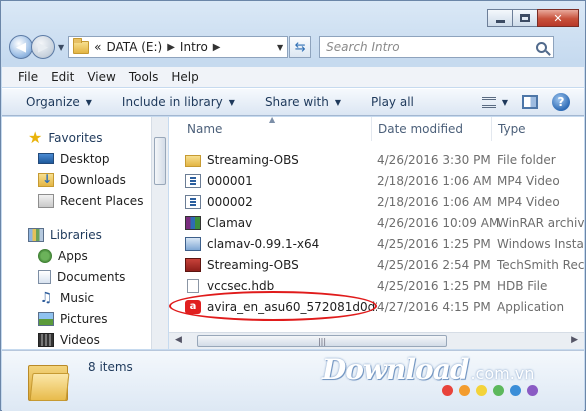  I want to click on menu-tools: Tools, so click(144, 77).